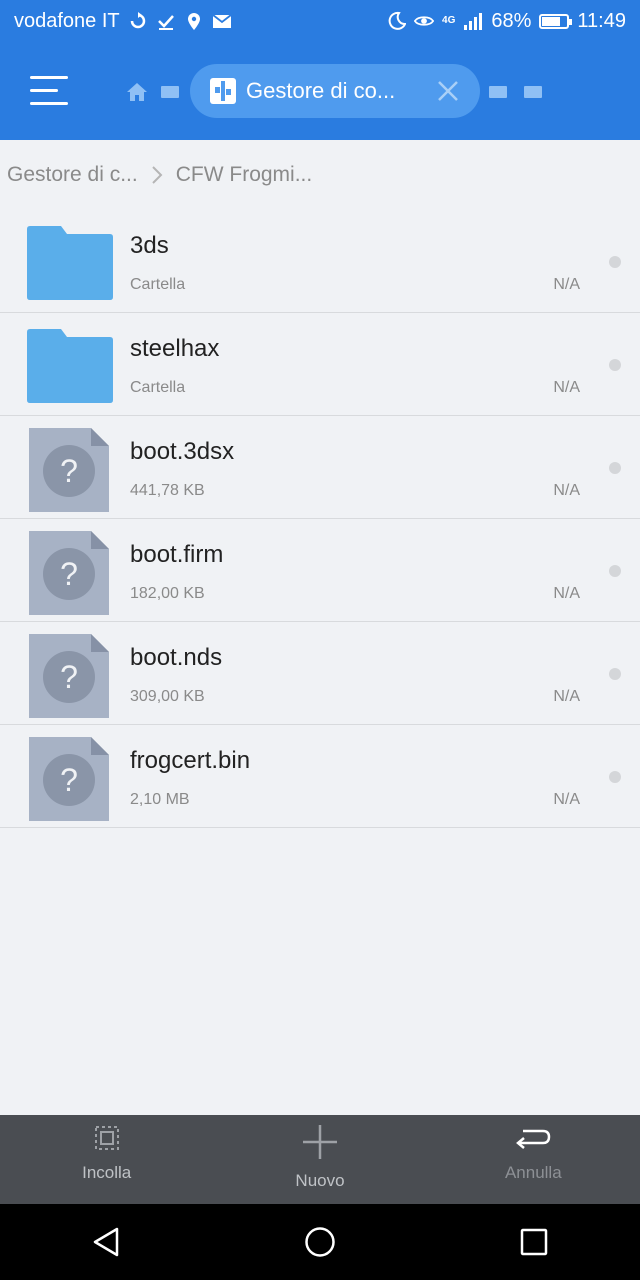 The image size is (640, 1280). What do you see at coordinates (533, 1139) in the screenshot?
I see `undo-icon` at bounding box center [533, 1139].